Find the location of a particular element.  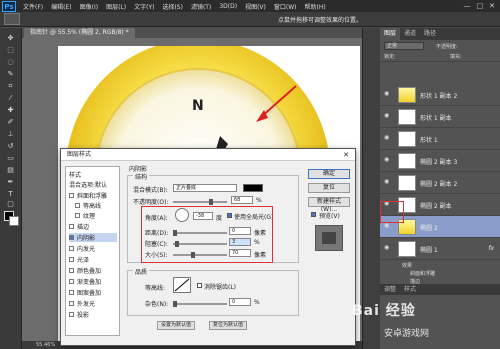

menu-layer: 图层(L) is located at coordinates (116, 6).